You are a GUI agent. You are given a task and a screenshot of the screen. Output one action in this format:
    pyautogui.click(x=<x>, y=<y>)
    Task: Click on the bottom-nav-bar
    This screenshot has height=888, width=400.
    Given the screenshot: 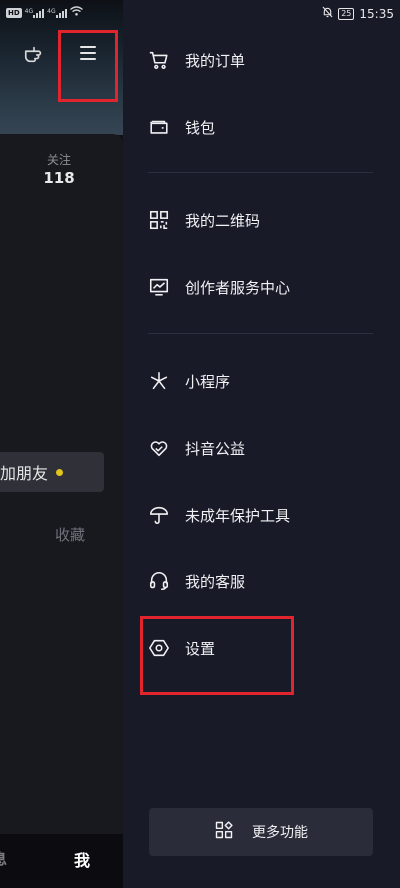 What is the action you would take?
    pyautogui.click(x=61, y=861)
    